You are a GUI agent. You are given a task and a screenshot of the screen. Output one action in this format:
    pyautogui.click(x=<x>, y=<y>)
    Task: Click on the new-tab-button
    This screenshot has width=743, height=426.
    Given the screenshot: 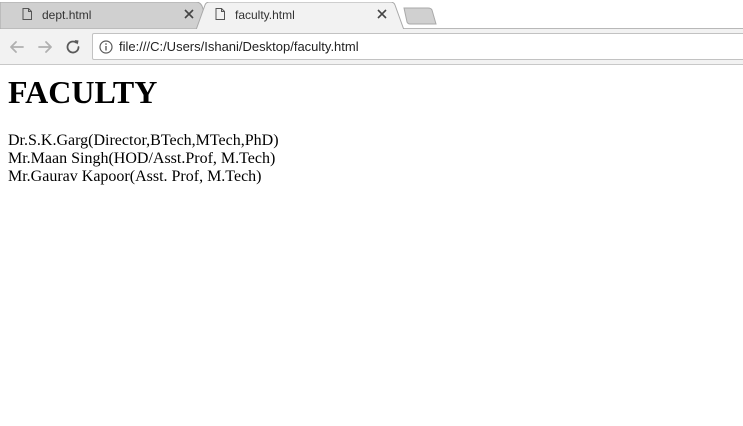 What is the action you would take?
    pyautogui.click(x=419, y=16)
    